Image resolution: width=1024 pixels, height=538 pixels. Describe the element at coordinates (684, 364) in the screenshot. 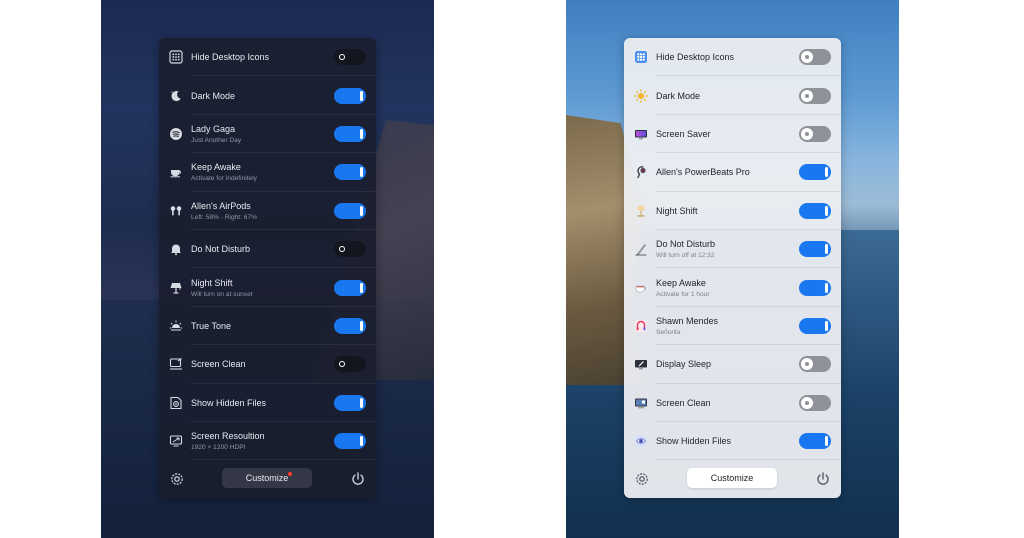

I see `row-title: Display Sleep` at that location.